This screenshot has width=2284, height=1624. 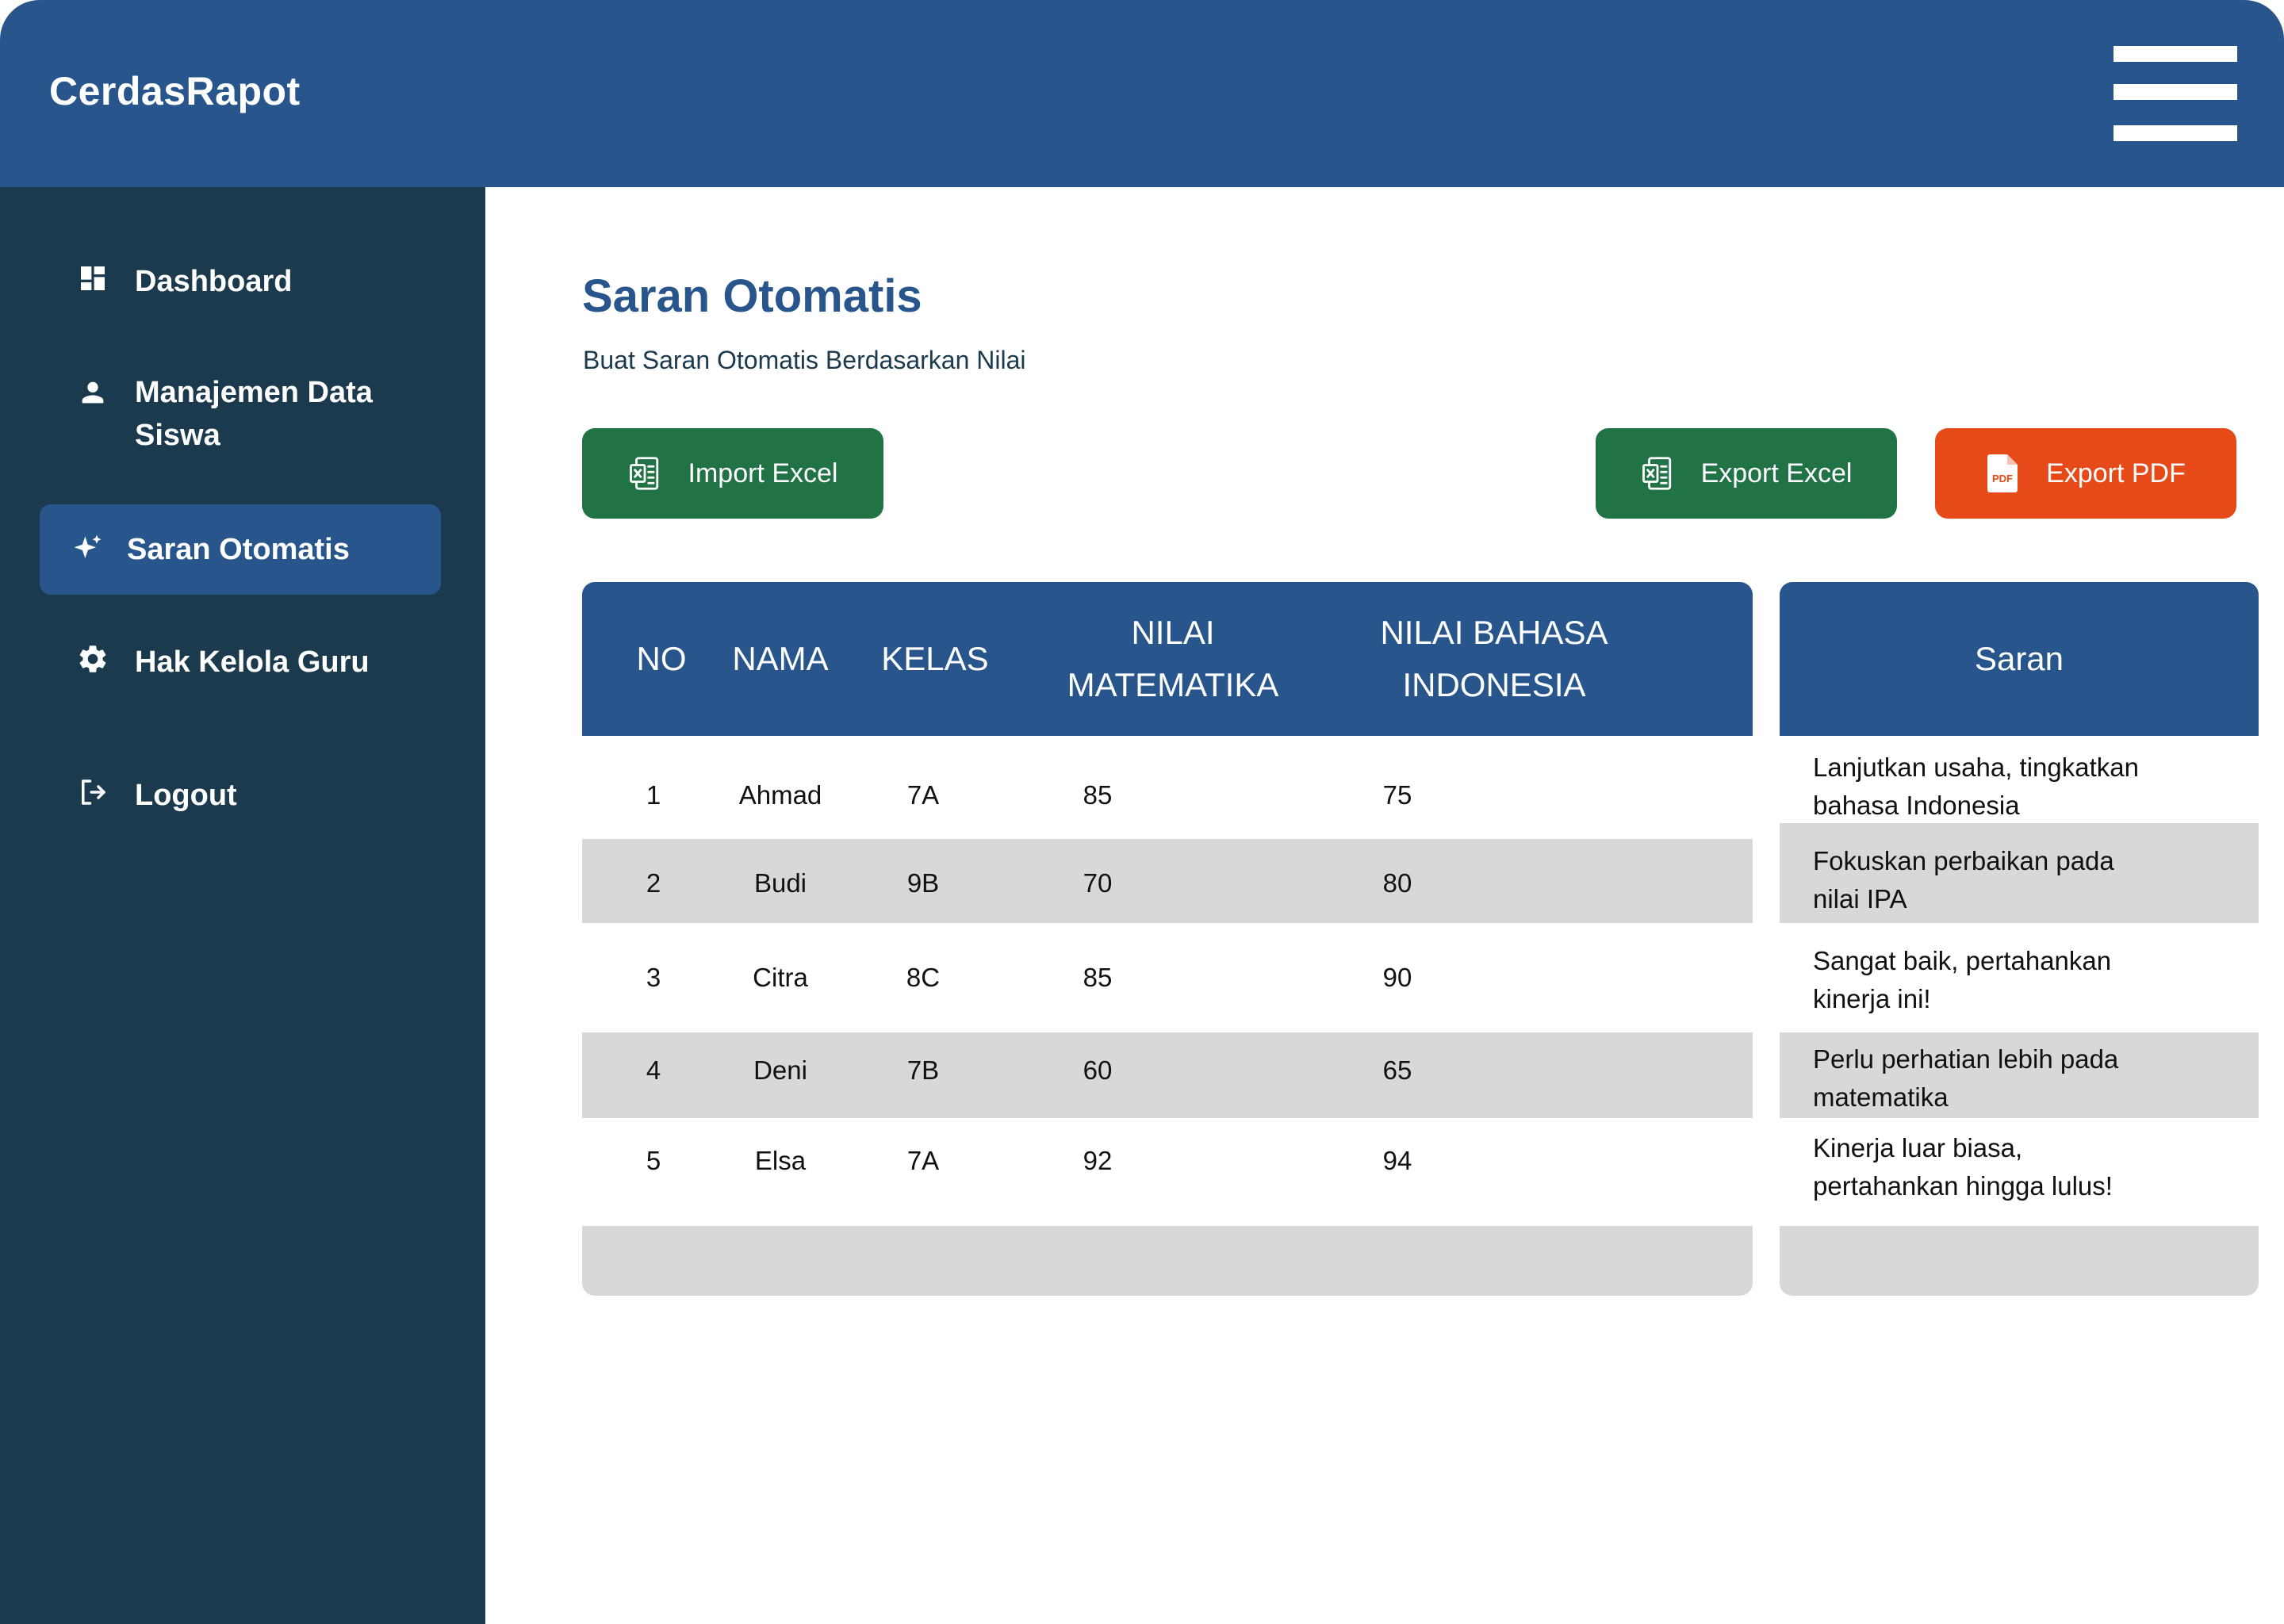 I want to click on saran-header: Saran, so click(x=2019, y=659).